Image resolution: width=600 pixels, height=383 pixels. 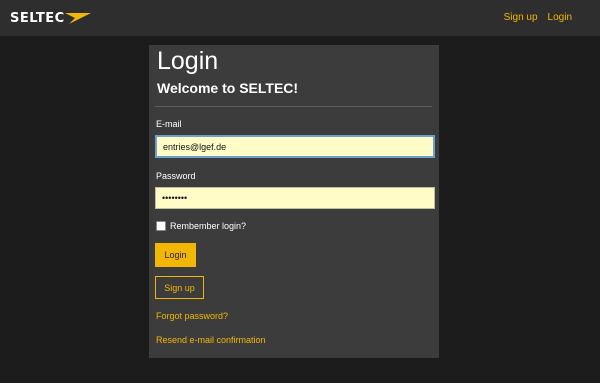 What do you see at coordinates (295, 146) in the screenshot?
I see `email-field` at bounding box center [295, 146].